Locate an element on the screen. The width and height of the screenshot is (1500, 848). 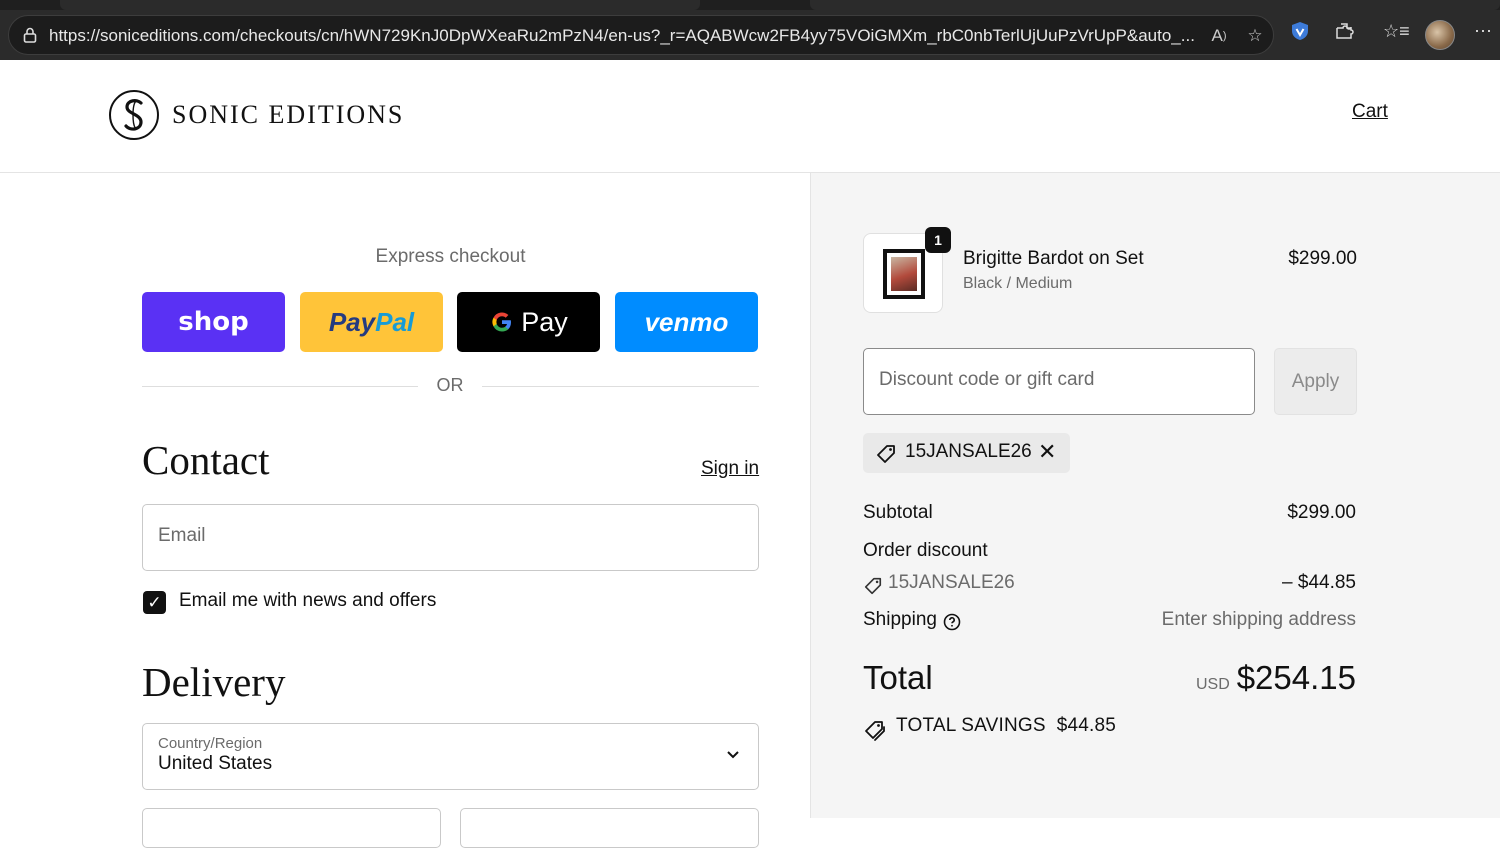
savings-tags-icon is located at coordinates (875, 731).